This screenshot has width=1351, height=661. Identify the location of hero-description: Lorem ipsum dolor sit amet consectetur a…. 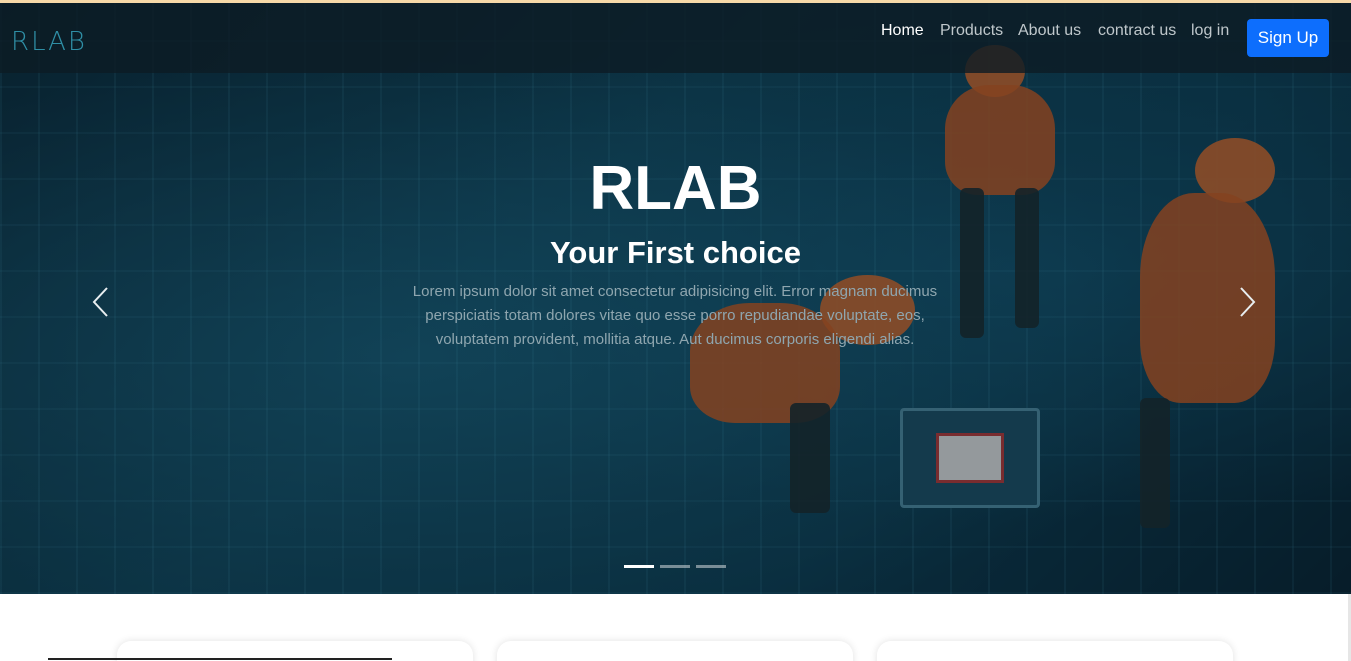
(675, 315).